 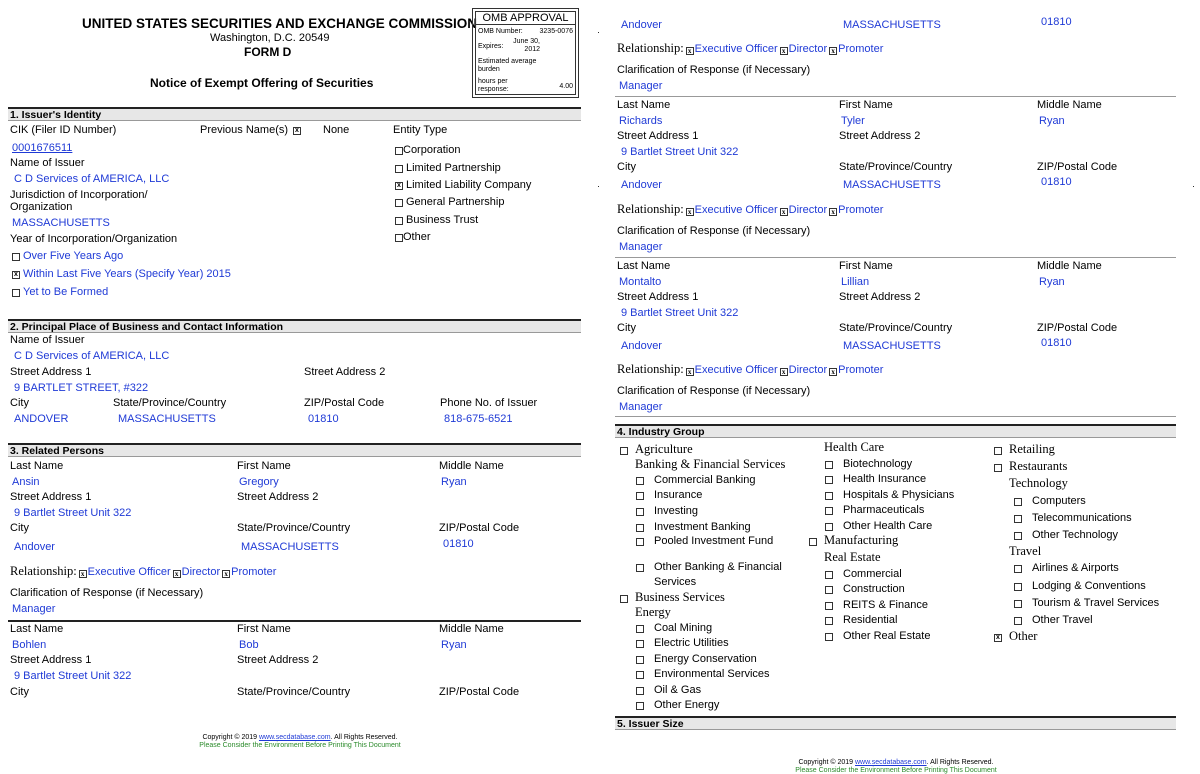 I want to click on entity-type-checkbox: x, so click(x=399, y=186).